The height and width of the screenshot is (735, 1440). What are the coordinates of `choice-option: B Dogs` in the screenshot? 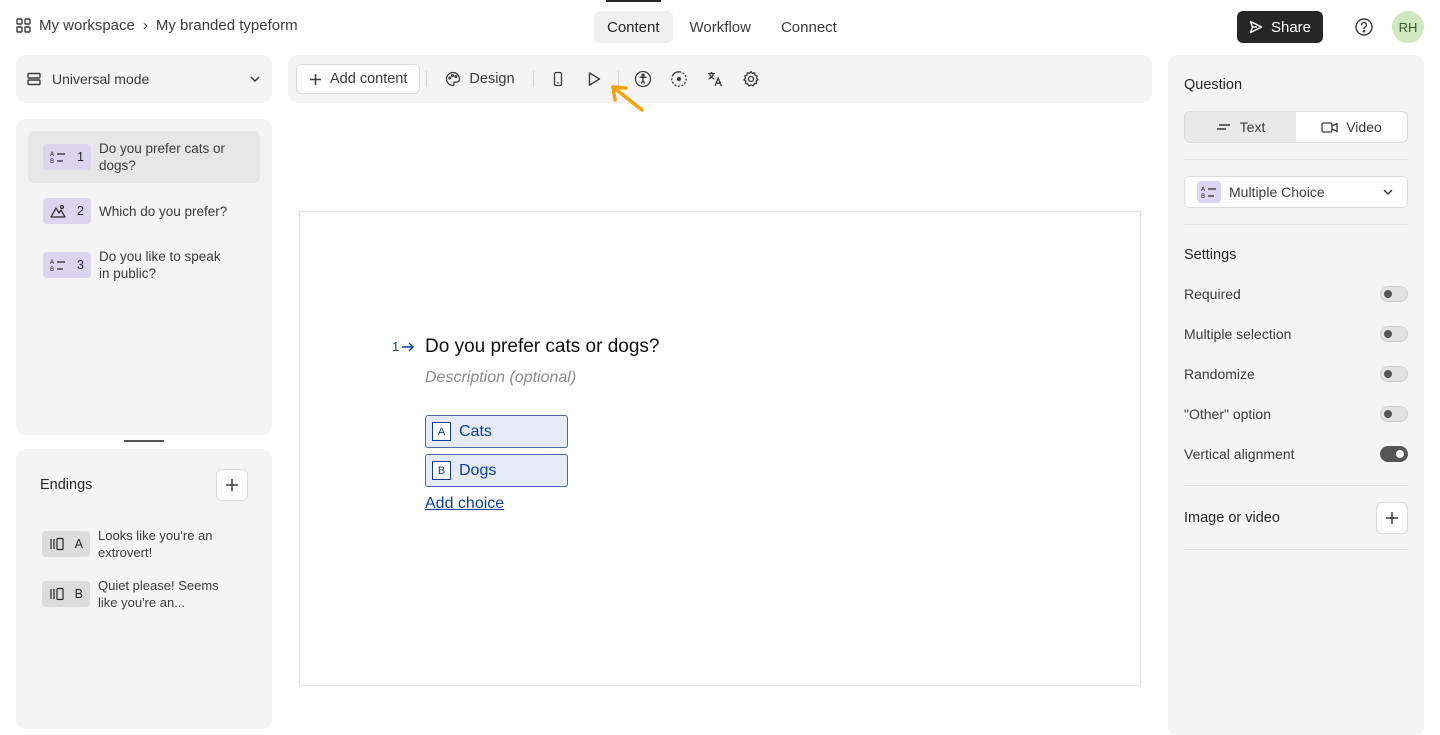 It's located at (496, 470).